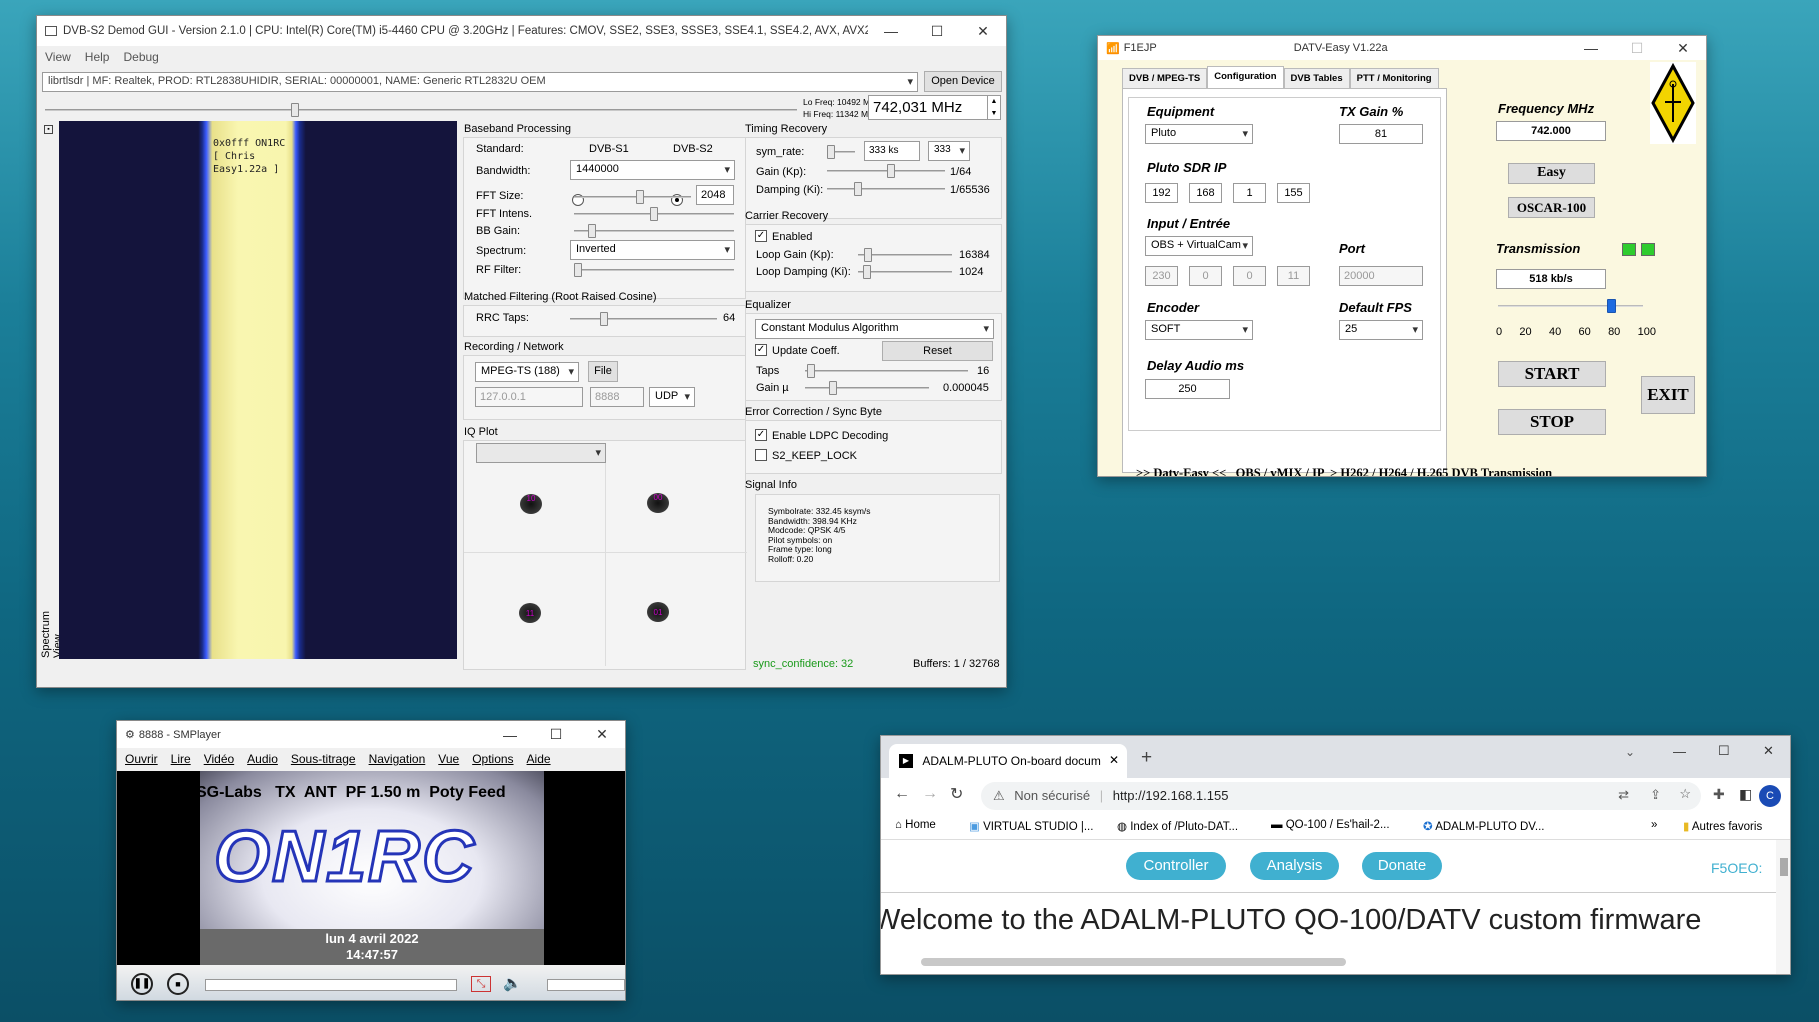 The height and width of the screenshot is (1022, 1819). I want to click on rate-slider, so click(1570, 306).